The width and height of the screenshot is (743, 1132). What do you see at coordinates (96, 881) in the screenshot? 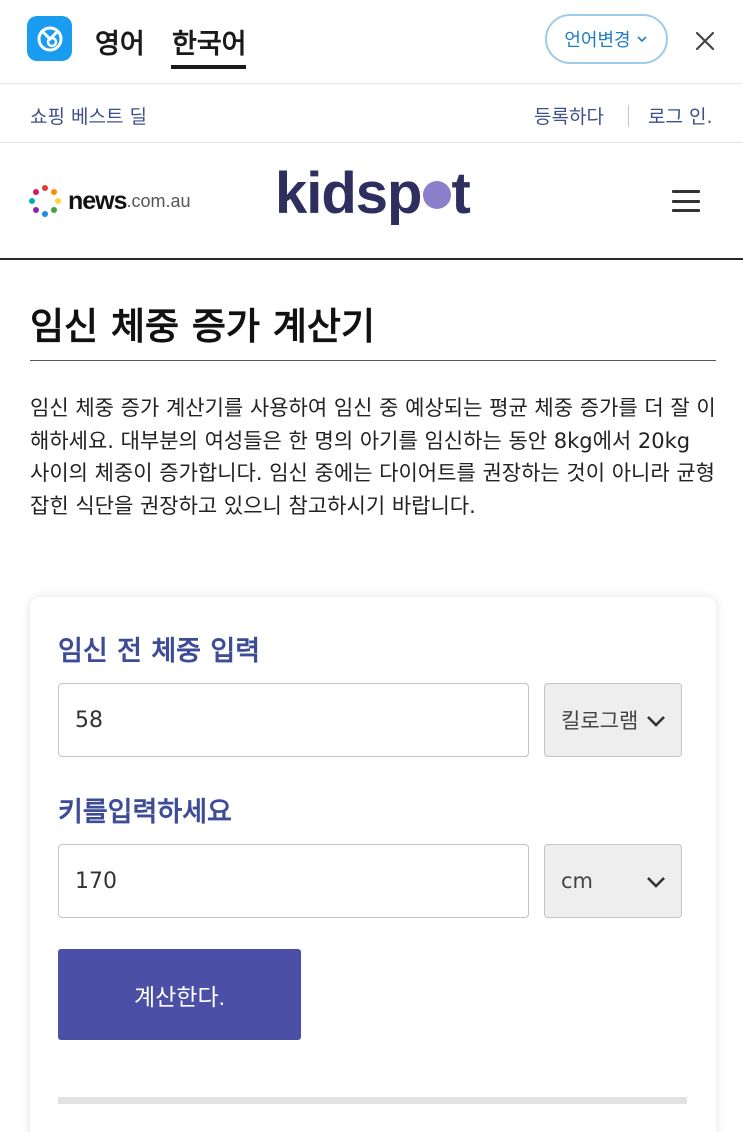
I see `height-value: 170` at bounding box center [96, 881].